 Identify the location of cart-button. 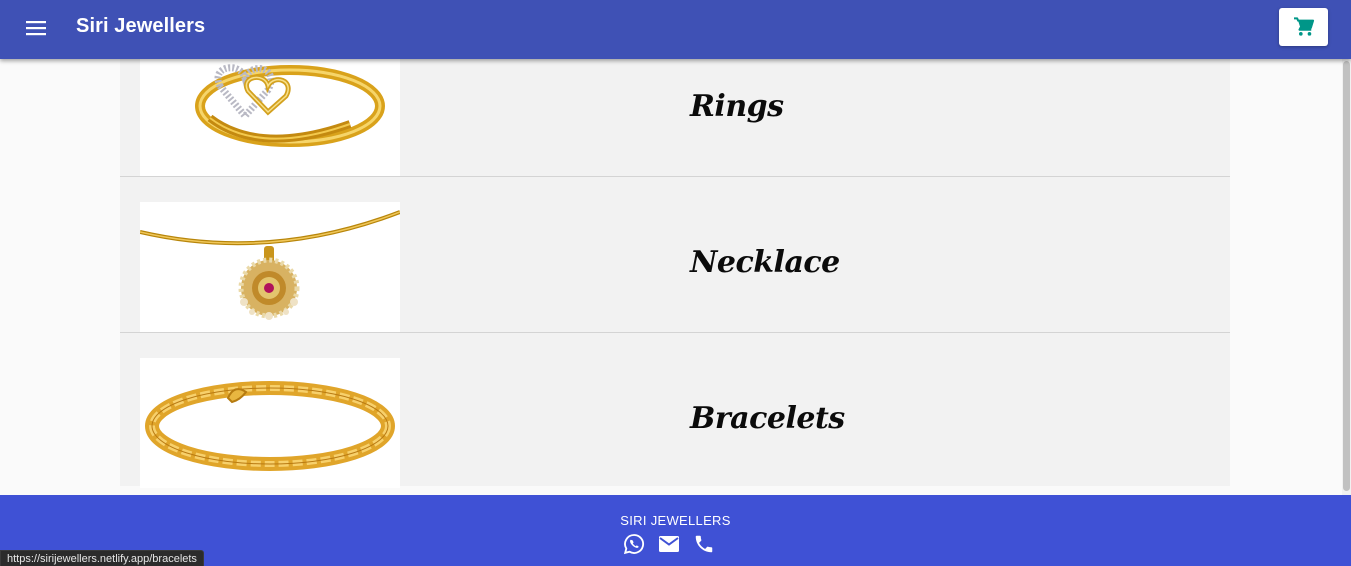
(1303, 27).